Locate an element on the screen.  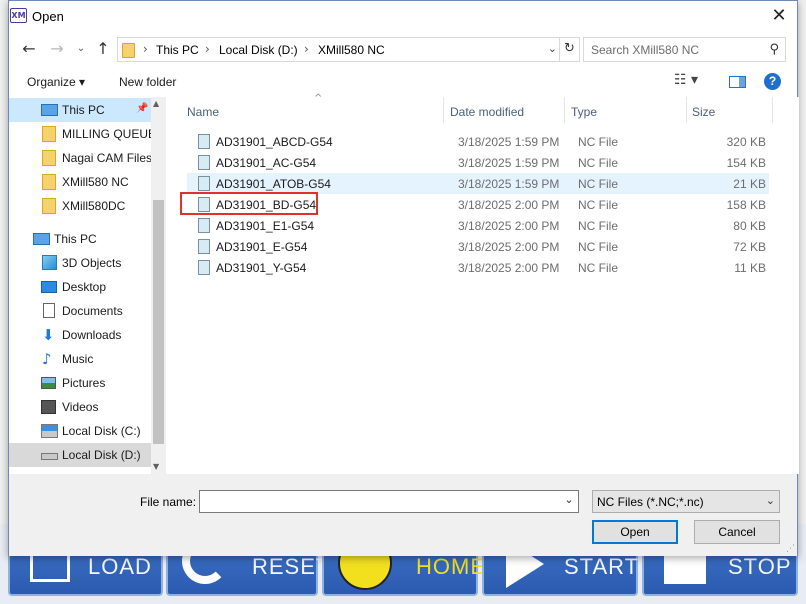
3d-objects-icon is located at coordinates (49, 262).